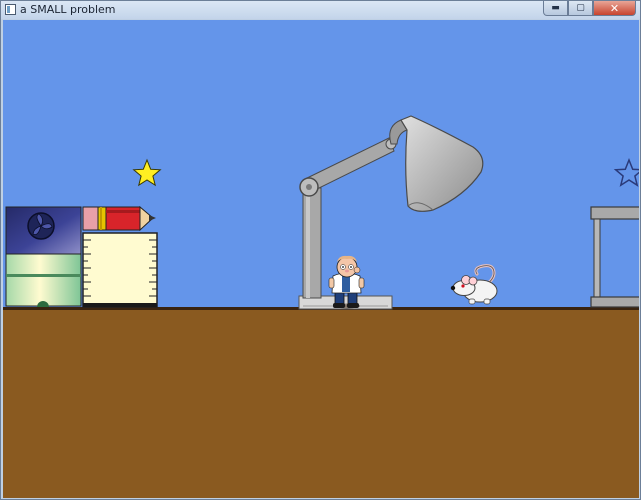  I want to click on app-icon, so click(10, 9).